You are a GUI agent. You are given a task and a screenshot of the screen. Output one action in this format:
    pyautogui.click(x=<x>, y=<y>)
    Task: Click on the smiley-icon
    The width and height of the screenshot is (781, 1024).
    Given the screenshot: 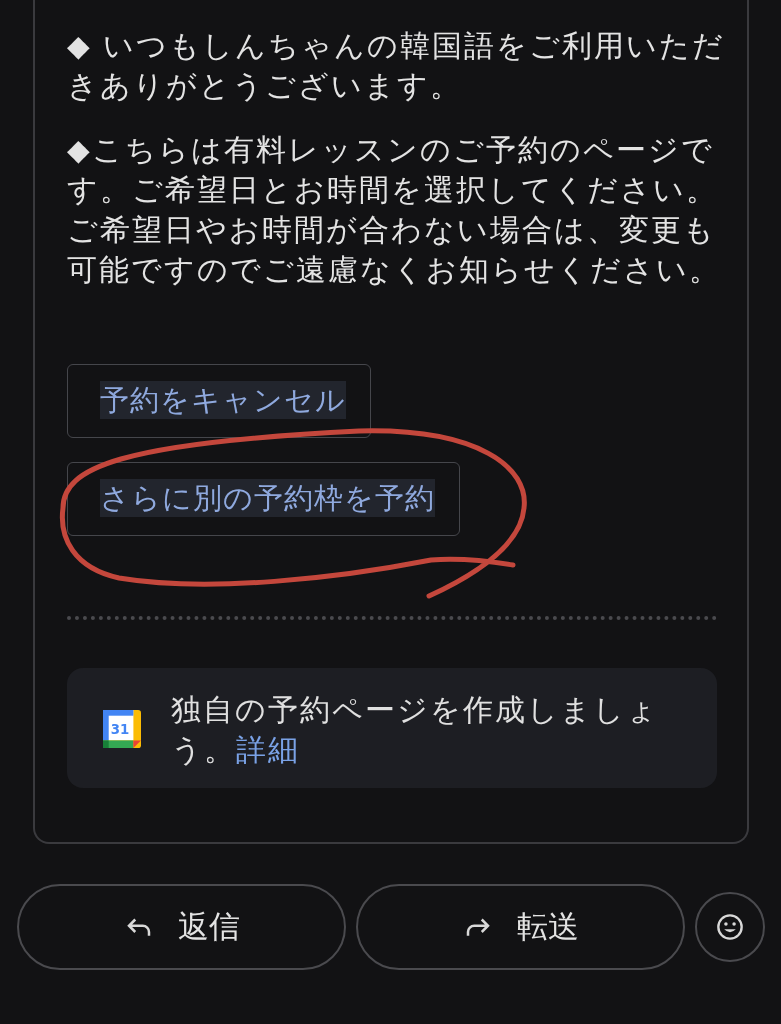 What is the action you would take?
    pyautogui.click(x=730, y=927)
    